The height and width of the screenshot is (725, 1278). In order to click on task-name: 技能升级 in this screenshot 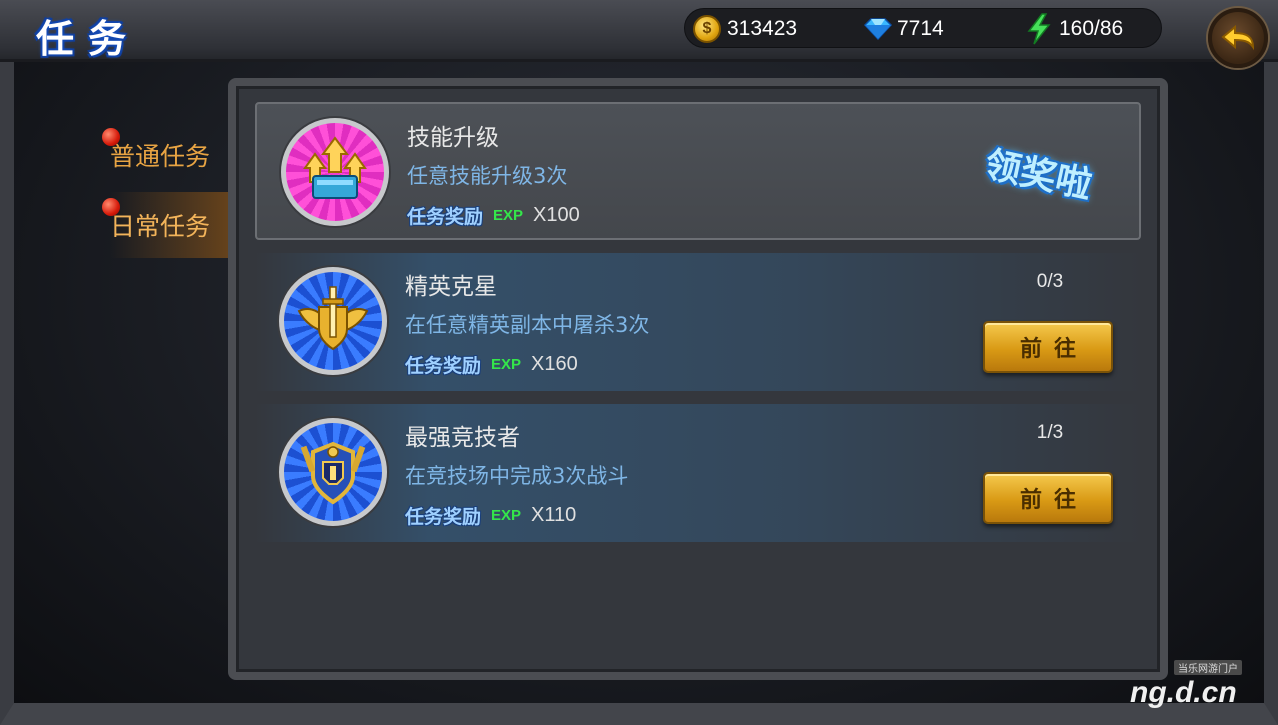, I will do `click(453, 138)`.